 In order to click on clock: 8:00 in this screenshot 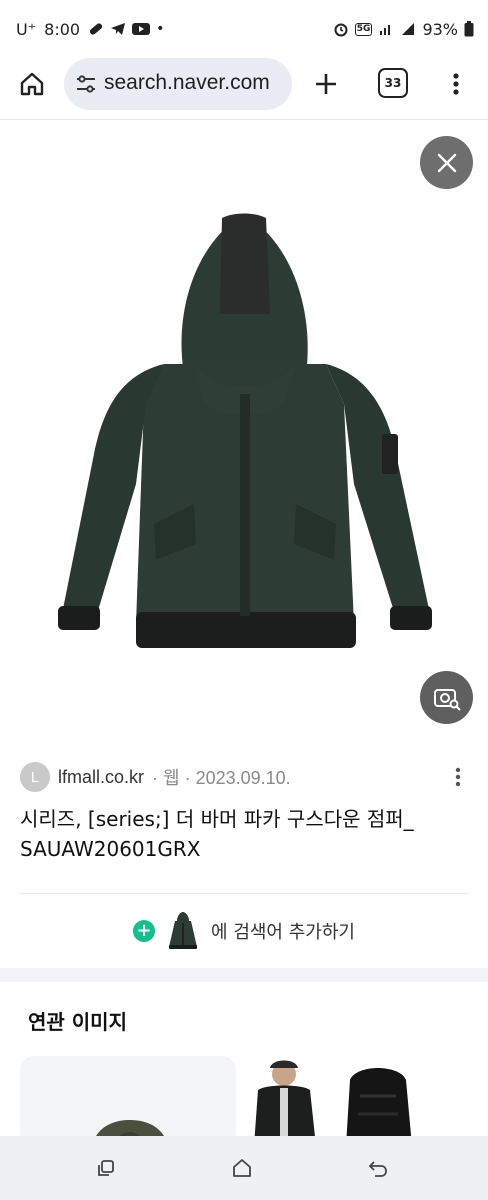, I will do `click(62, 29)`.